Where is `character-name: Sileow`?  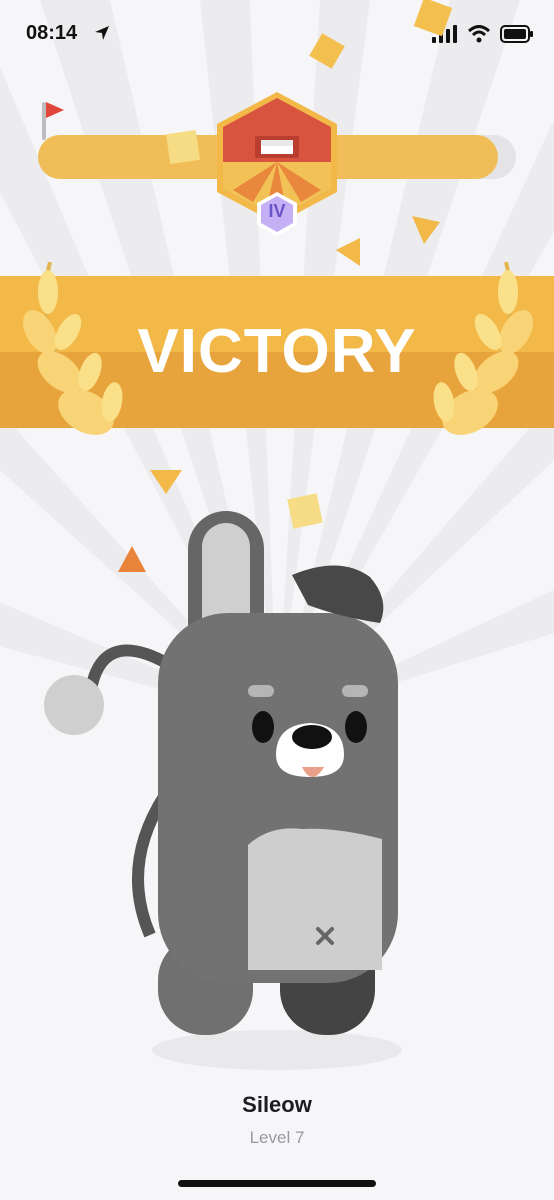
character-name: Sileow is located at coordinates (277, 1104).